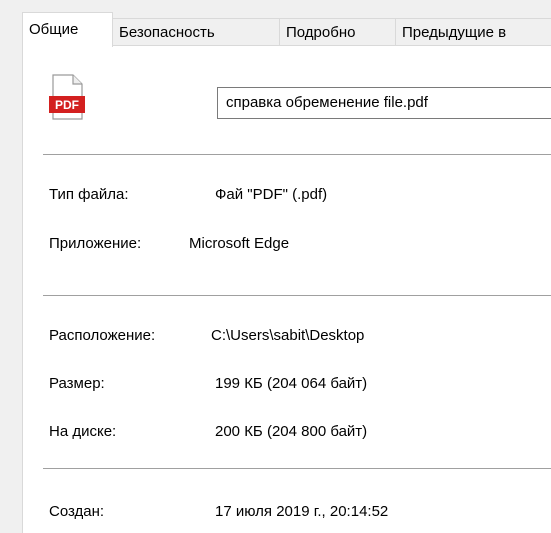 Image resolution: width=551 pixels, height=533 pixels. Describe the element at coordinates (337, 32) in the screenshot. I see `tab-details: Подробно` at that location.